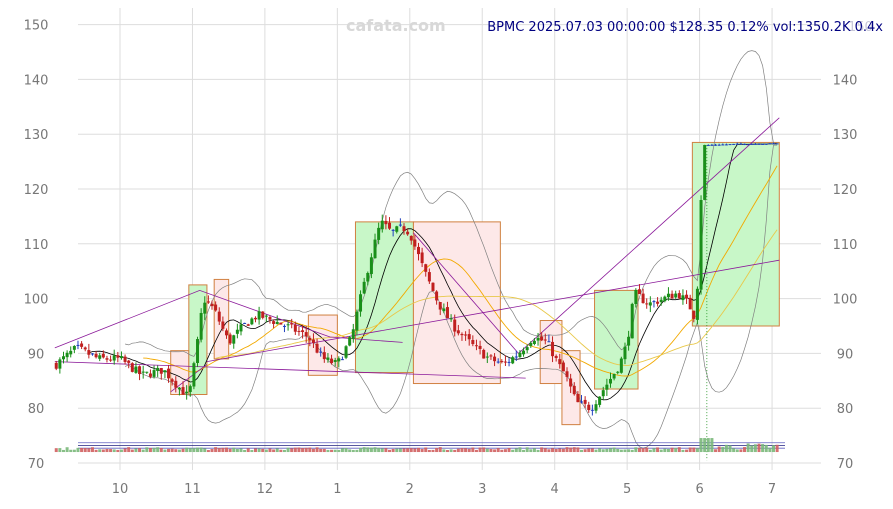 The image size is (893, 509). Describe the element at coordinates (699, 489) in the screenshot. I see `x-tick-label: 6` at that location.